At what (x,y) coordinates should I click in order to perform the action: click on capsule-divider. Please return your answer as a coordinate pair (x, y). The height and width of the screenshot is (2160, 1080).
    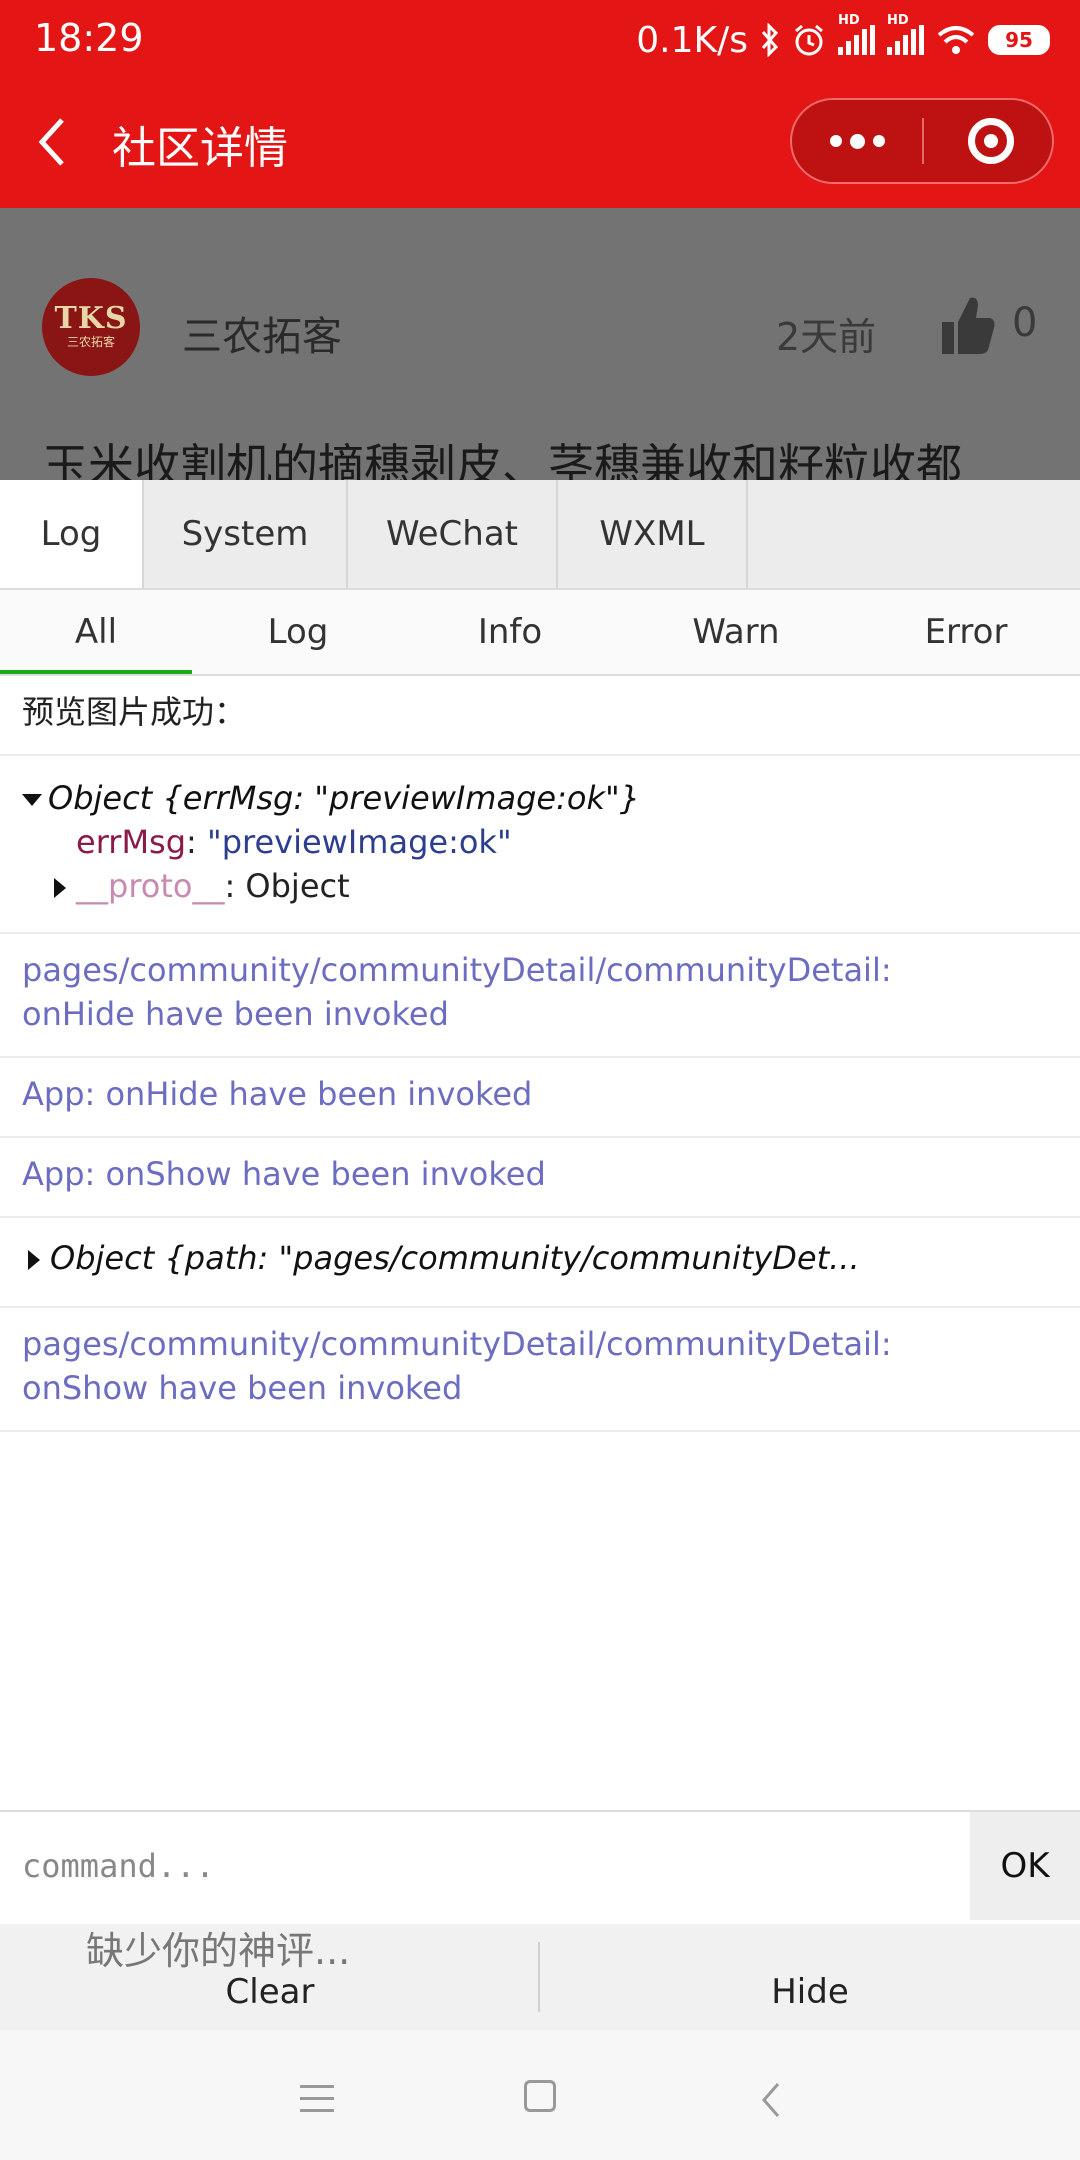
    Looking at the image, I should click on (923, 141).